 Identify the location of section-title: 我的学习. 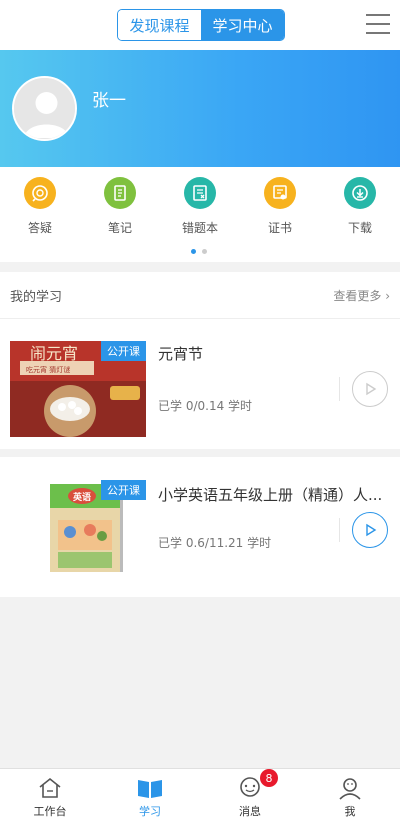
(36, 297).